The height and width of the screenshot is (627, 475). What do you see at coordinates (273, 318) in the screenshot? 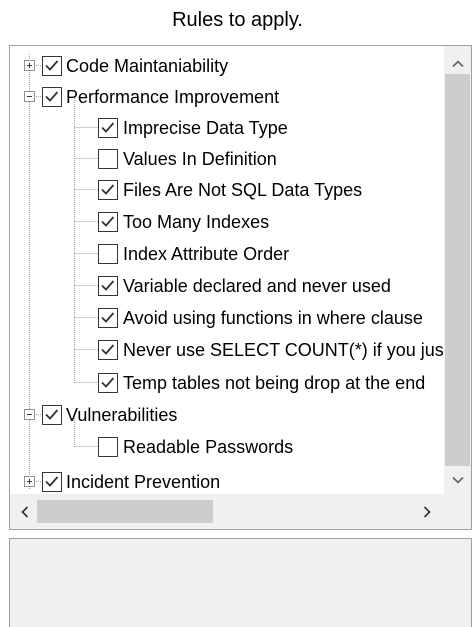
I see `tree-item-label: Avoid using functions in where clause` at bounding box center [273, 318].